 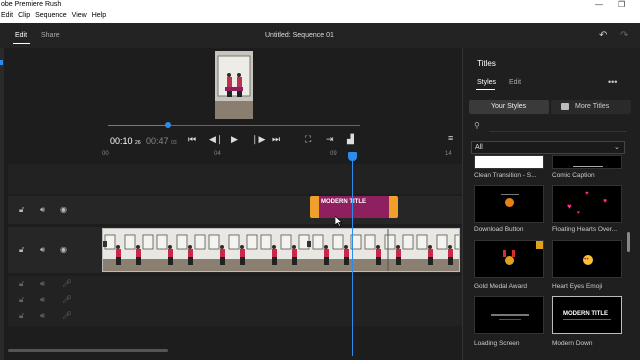 What do you see at coordinates (509, 315) in the screenshot?
I see `title-thumb-loading-screen` at bounding box center [509, 315].